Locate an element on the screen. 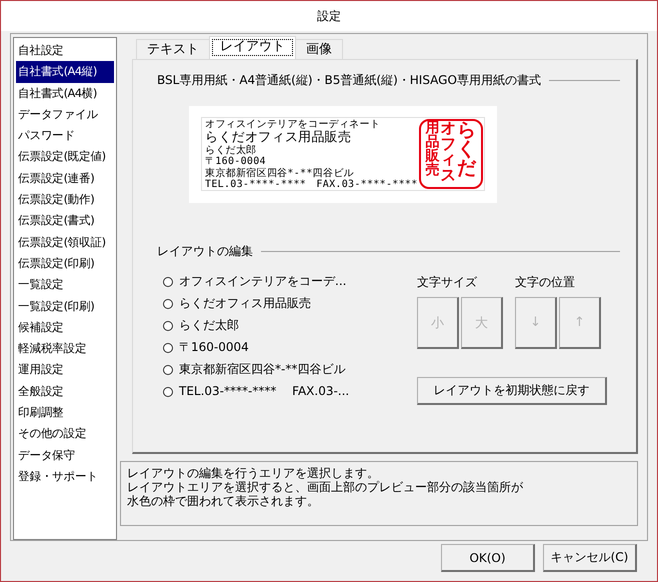 This screenshot has width=658, height=582. preview-line: 〒160-0004 is located at coordinates (236, 162).